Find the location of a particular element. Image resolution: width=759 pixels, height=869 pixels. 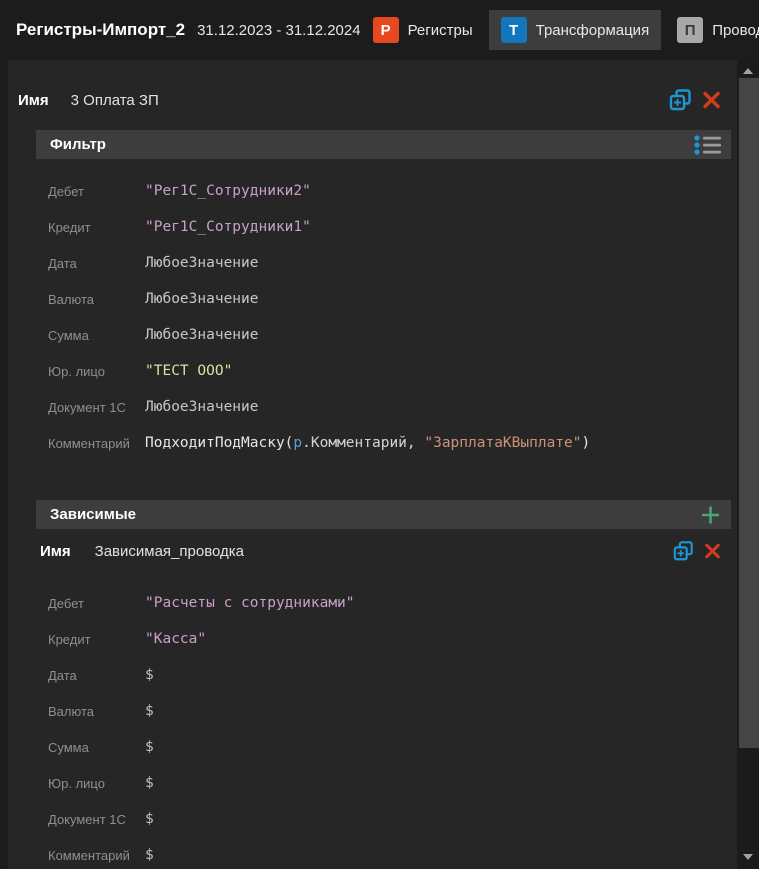

delete-dependent-button is located at coordinates (712, 551).